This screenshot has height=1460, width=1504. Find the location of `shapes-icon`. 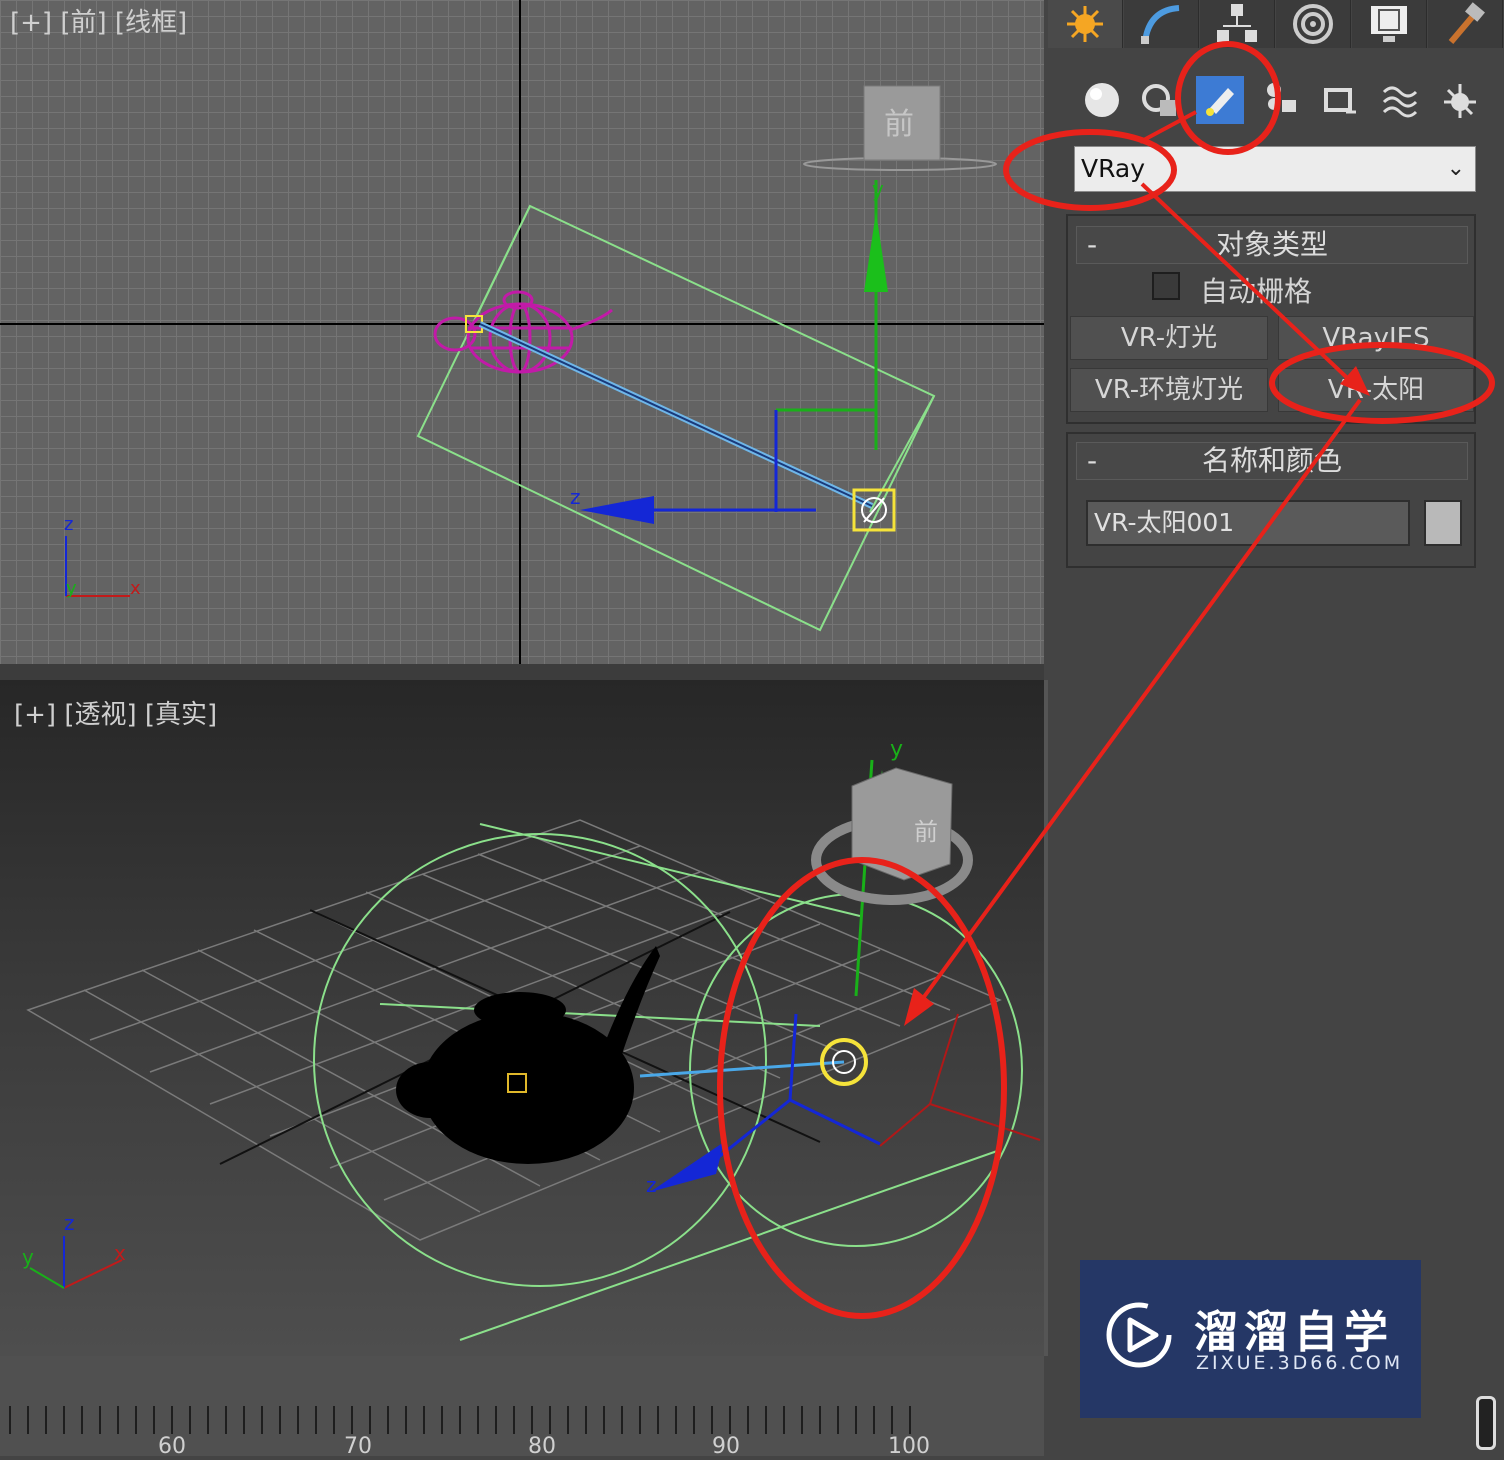

shapes-icon is located at coordinates (1159, 100).